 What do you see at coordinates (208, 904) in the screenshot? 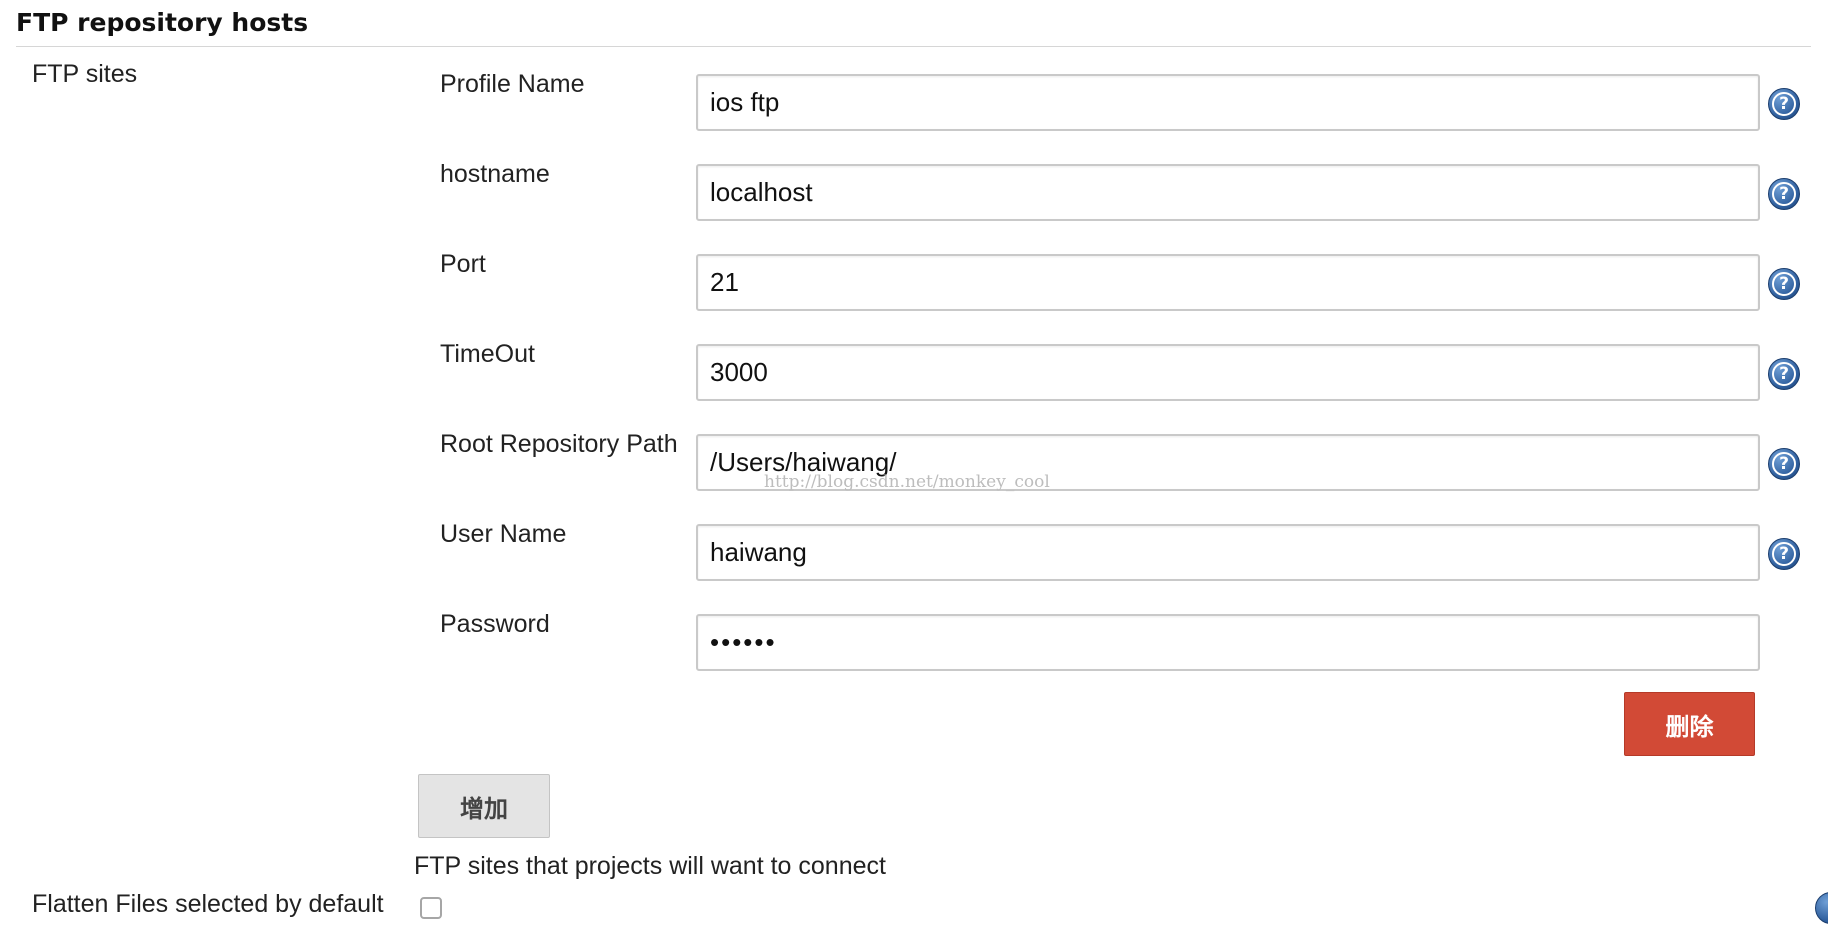
I see `flatten-files-label: Flatten Files selected by default` at bounding box center [208, 904].